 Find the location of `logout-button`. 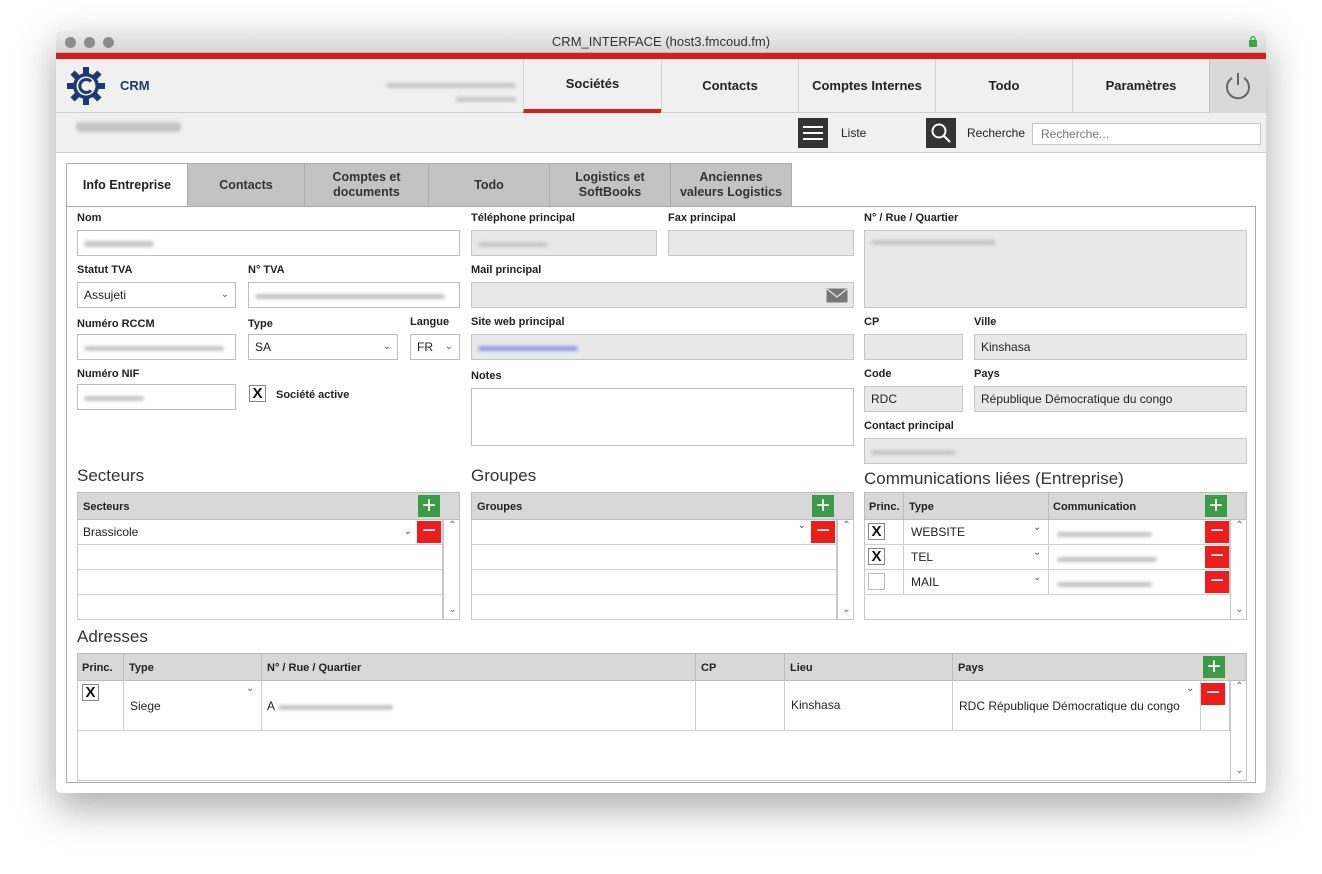

logout-button is located at coordinates (1237, 86).